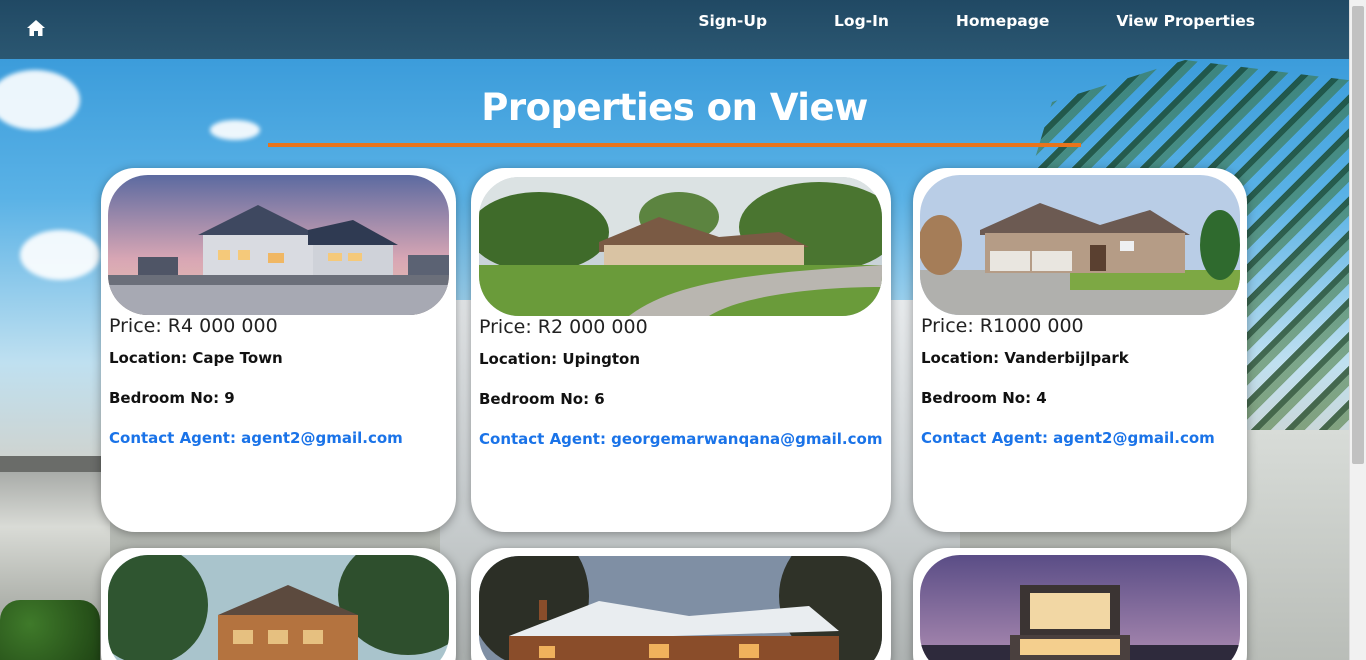  I want to click on property-bedrooms: Bedroom No: 4, so click(984, 398).